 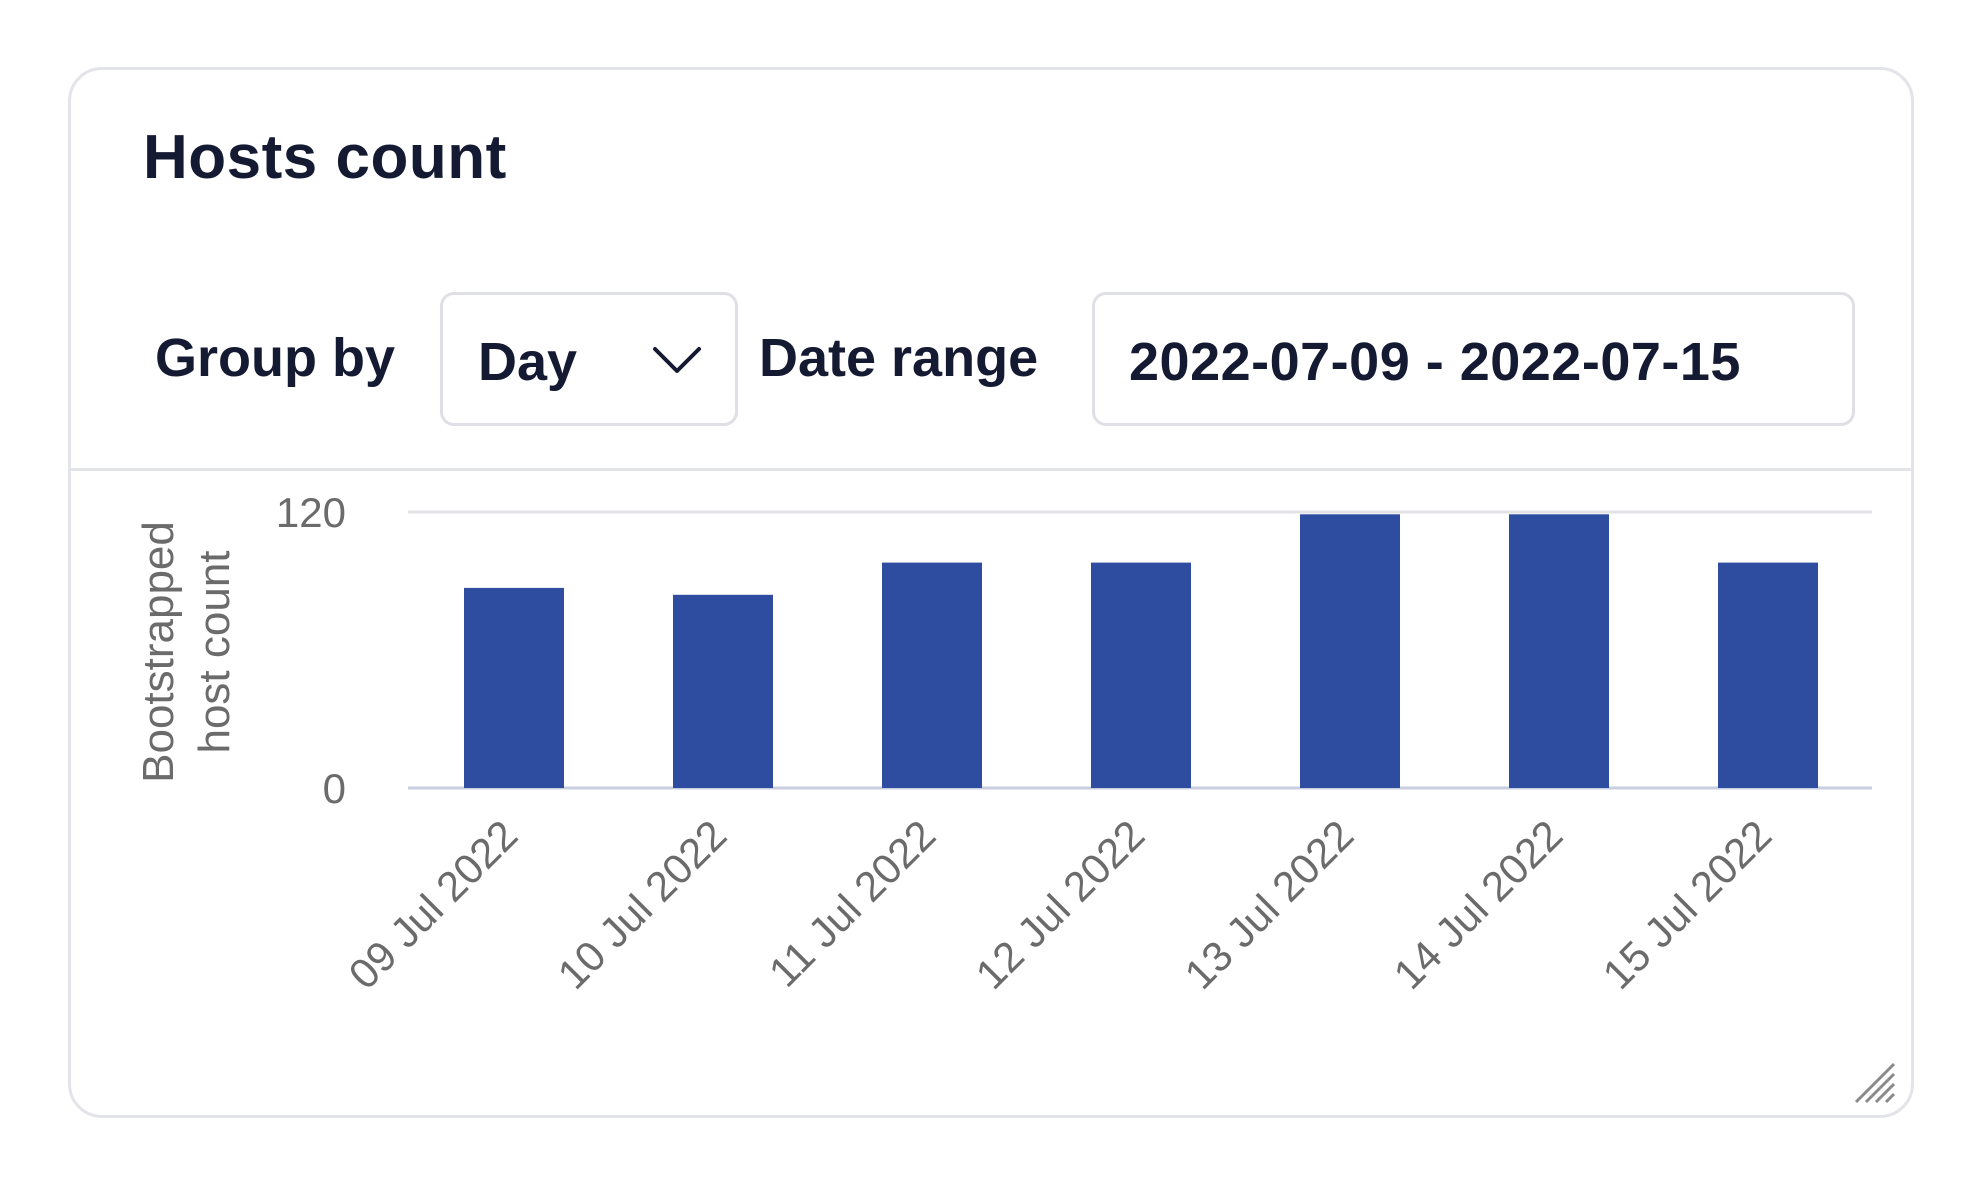 What do you see at coordinates (334, 788) in the screenshot?
I see `y-tick-label: 0` at bounding box center [334, 788].